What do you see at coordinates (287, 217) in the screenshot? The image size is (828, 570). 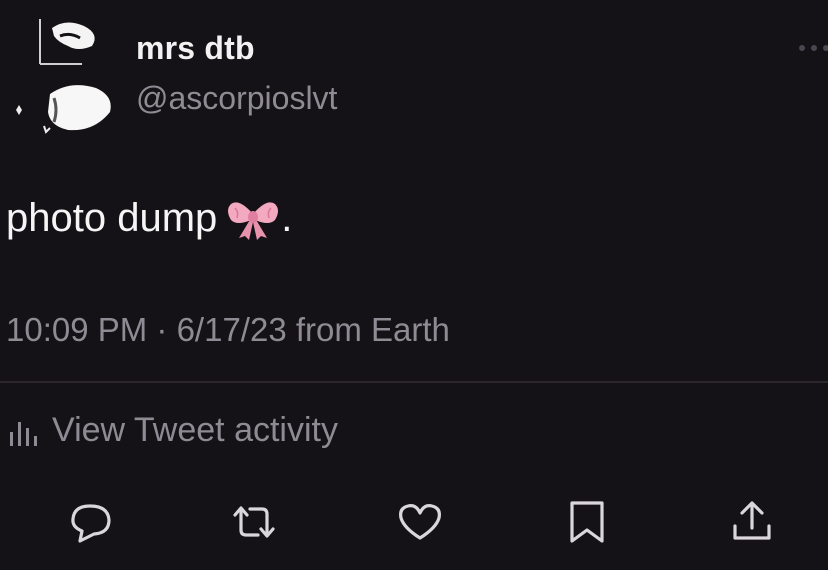 I see `tweet-text-suffix: .` at bounding box center [287, 217].